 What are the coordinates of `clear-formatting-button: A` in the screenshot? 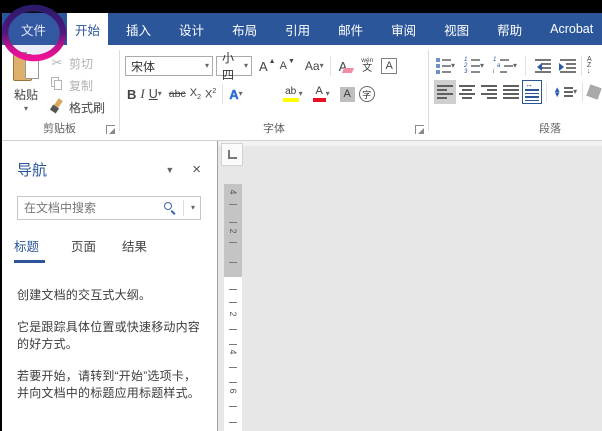 It's located at (346, 66).